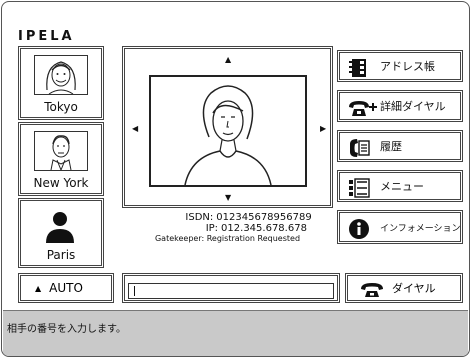  Describe the element at coordinates (212, 228) in the screenshot. I see `ip-label: IP:` at that location.